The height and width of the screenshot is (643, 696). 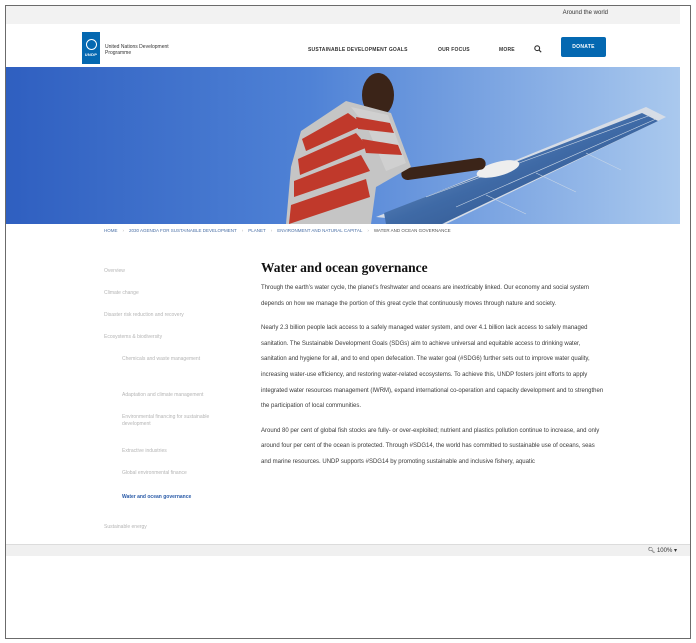 I want to click on utility-bar: Around the world, so click(x=343, y=15).